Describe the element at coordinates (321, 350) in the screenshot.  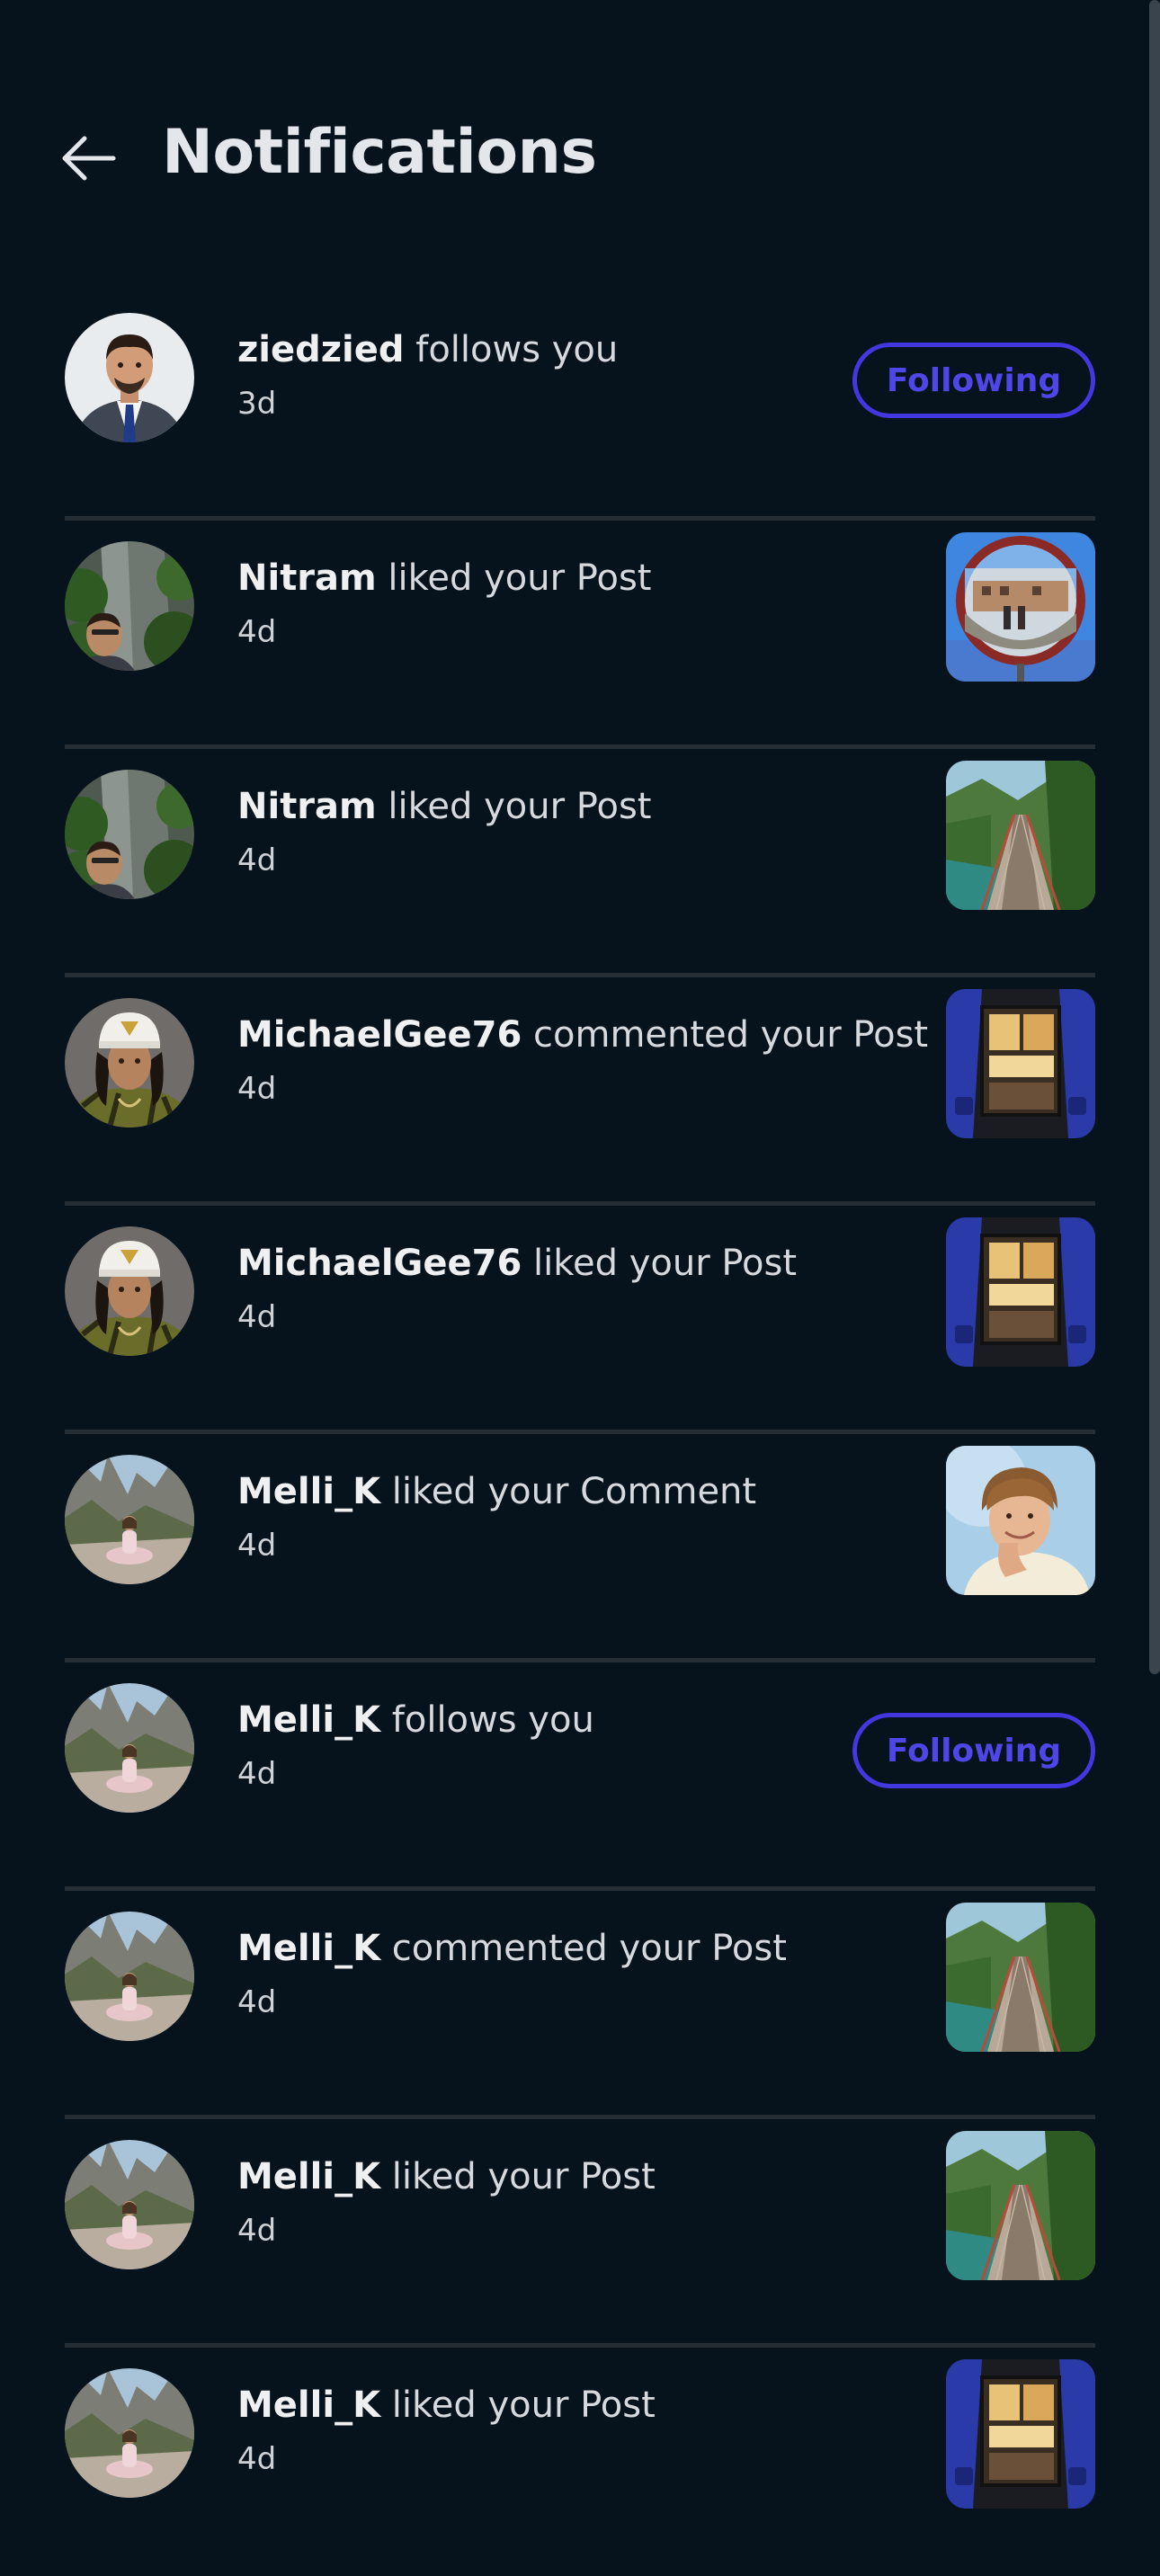
I see `username: ziedzied` at that location.